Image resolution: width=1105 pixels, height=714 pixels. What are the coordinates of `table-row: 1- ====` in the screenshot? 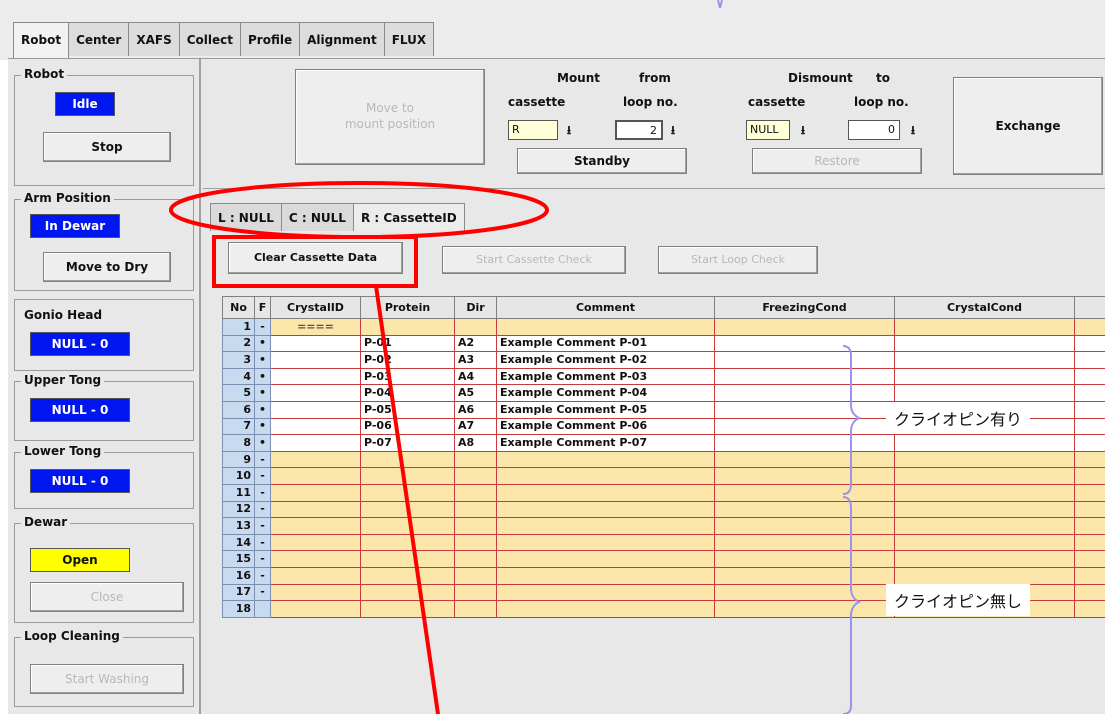 It's located at (663, 327).